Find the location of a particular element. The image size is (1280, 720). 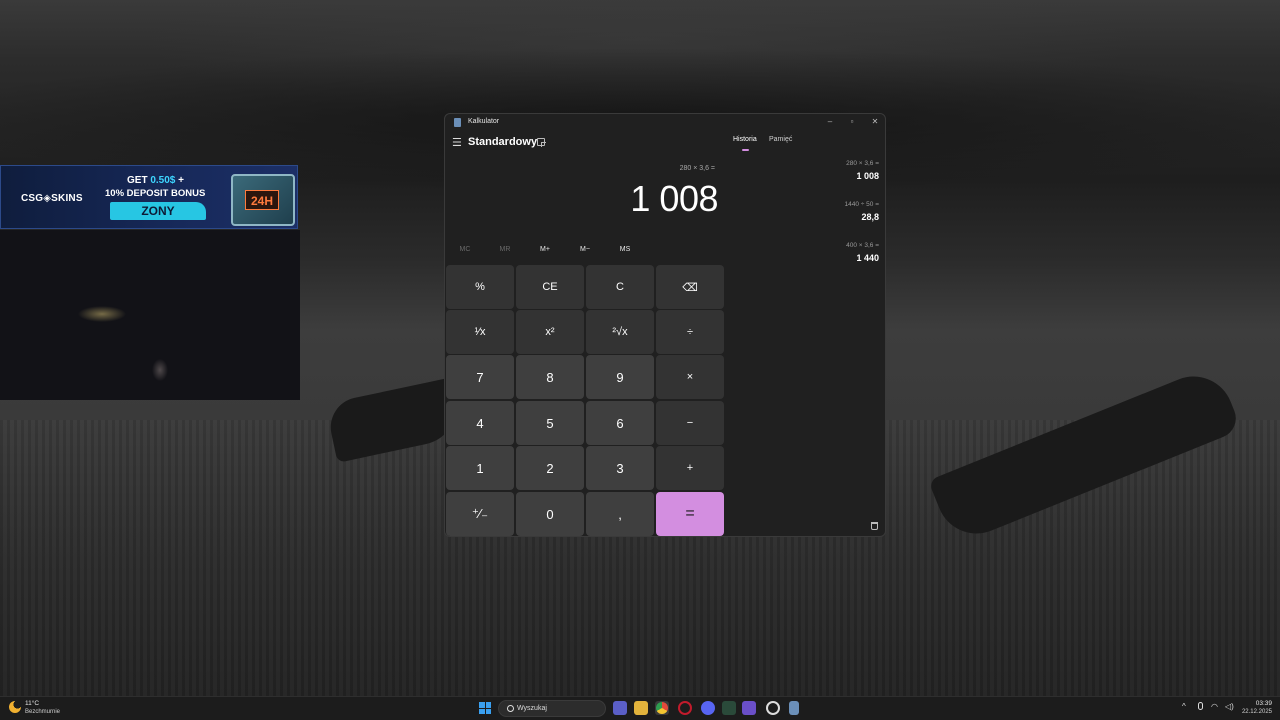

history-result: 28,8 is located at coordinates (870, 217).